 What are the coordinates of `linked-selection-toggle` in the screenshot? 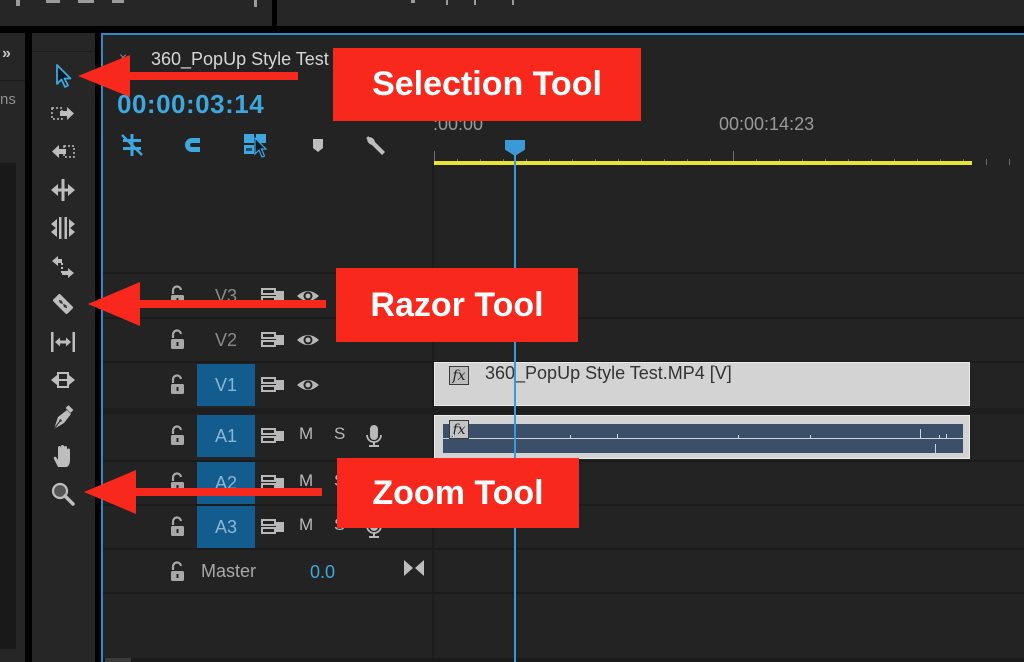 It's located at (256, 145).